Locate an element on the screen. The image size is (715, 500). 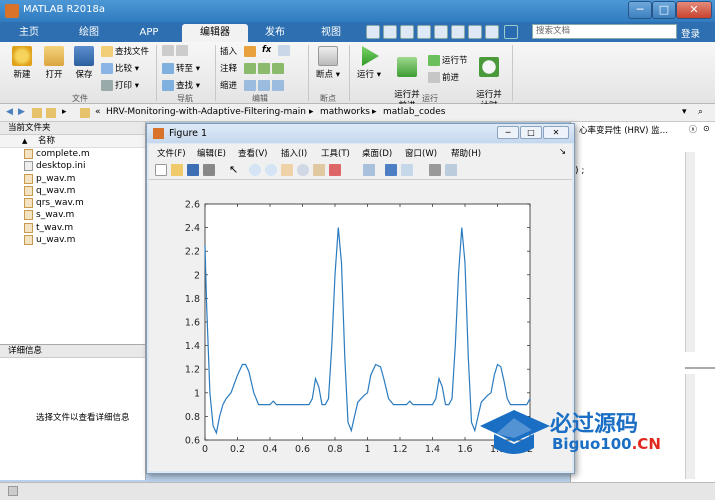
menu-view: 查看(V) is located at coordinates (252, 153).